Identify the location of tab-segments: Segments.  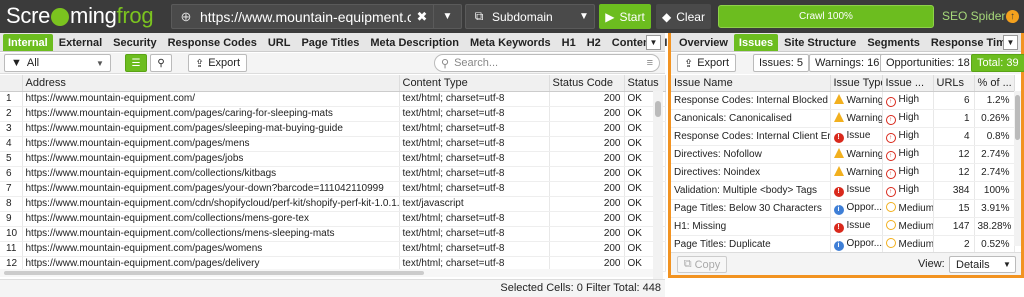
(893, 42).